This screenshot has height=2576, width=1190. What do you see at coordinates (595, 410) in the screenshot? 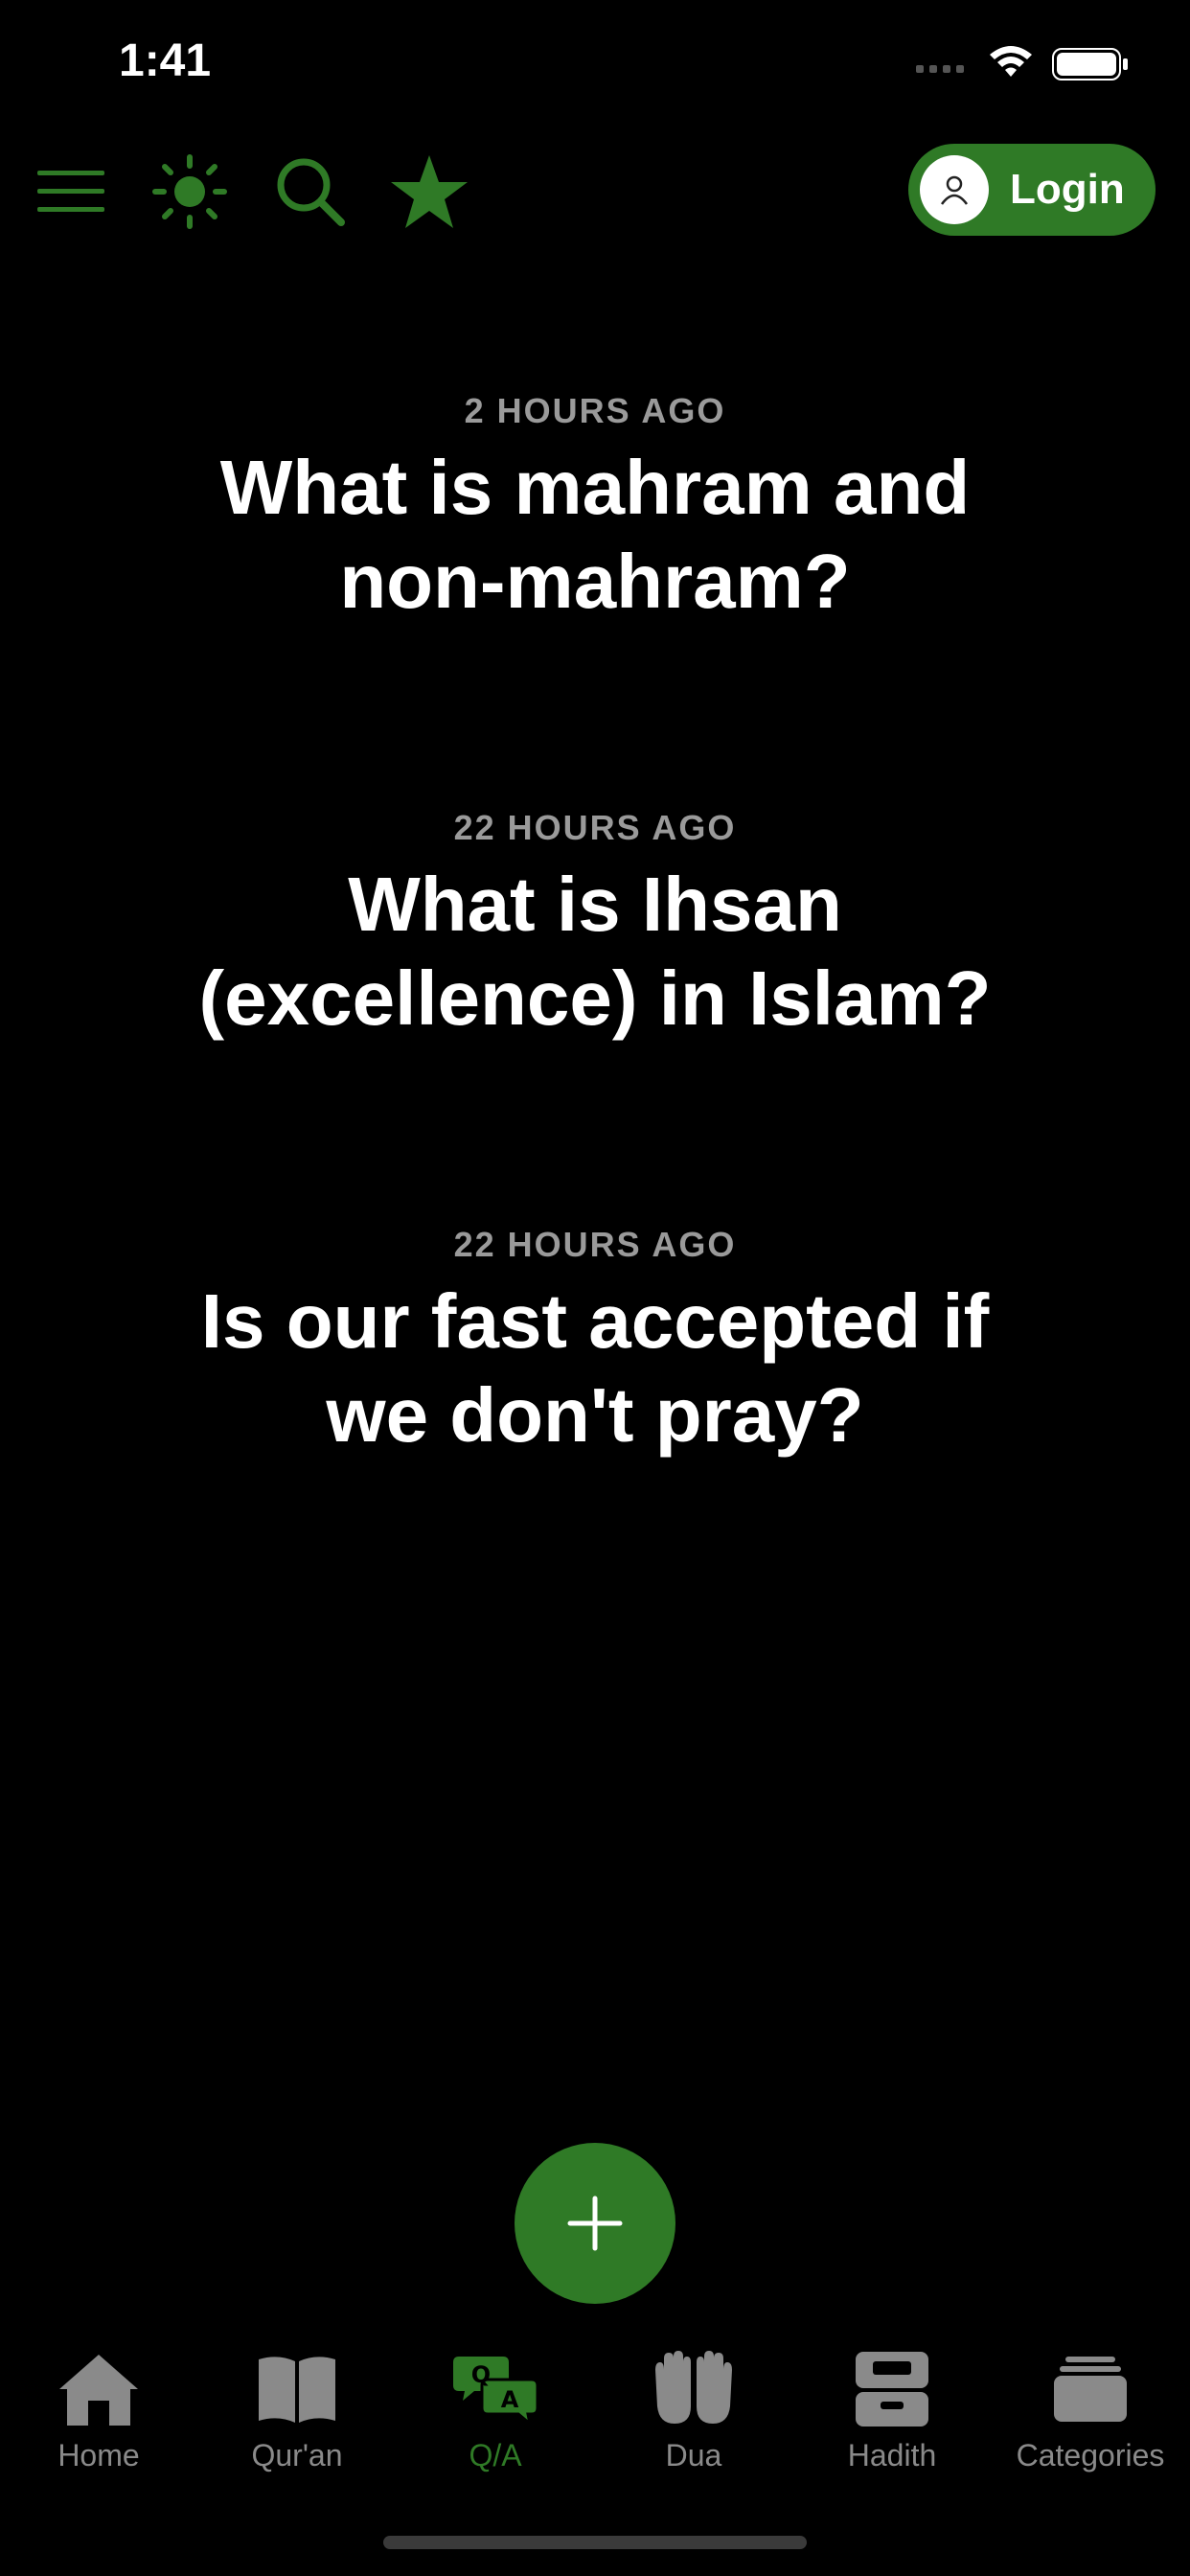
I see `question-time: 2 HOURS AGO` at bounding box center [595, 410].